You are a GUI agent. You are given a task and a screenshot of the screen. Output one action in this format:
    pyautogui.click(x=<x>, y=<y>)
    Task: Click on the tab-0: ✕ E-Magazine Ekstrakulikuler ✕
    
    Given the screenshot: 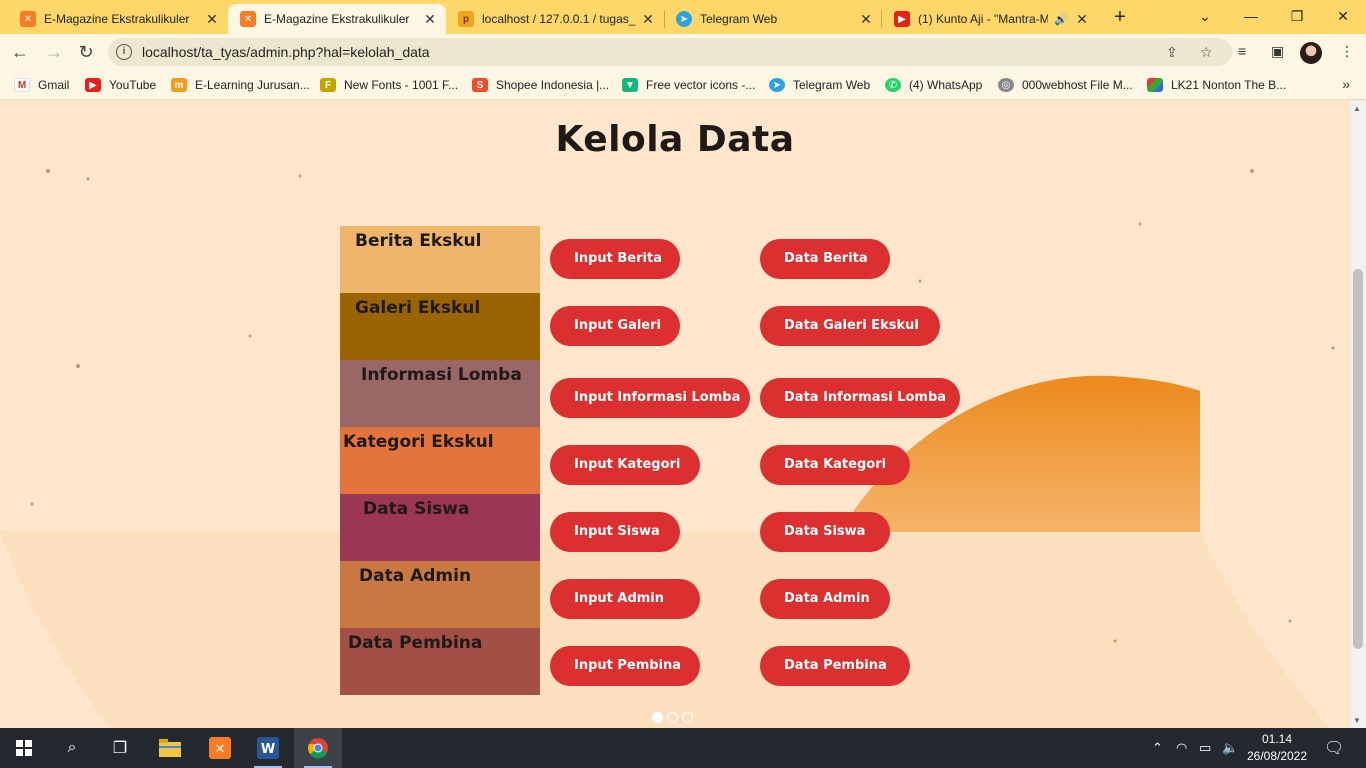 What is the action you would take?
    pyautogui.click(x=118, y=19)
    